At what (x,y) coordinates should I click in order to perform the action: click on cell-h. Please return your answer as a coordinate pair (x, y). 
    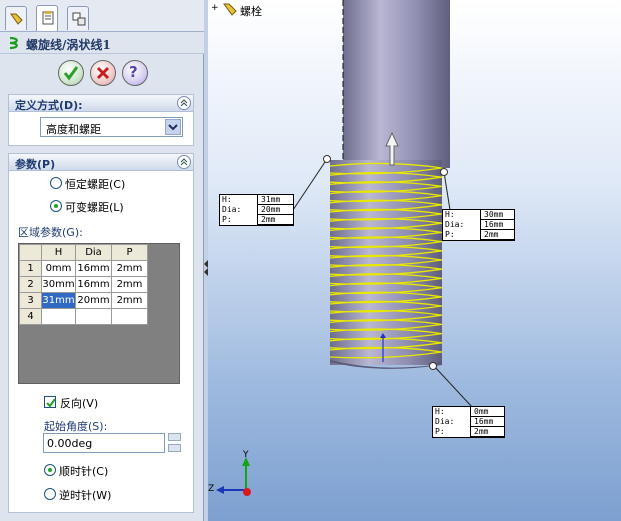
    Looking at the image, I should click on (58, 316).